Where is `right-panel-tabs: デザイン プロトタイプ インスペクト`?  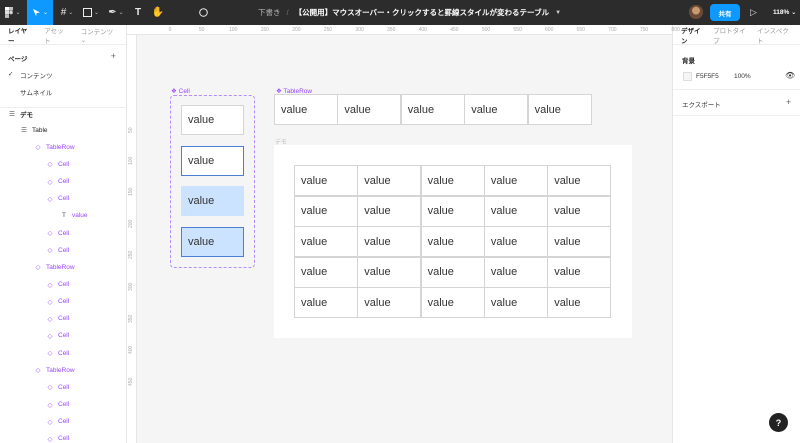 right-panel-tabs: デザイン プロトタイプ インスペクト is located at coordinates (736, 35).